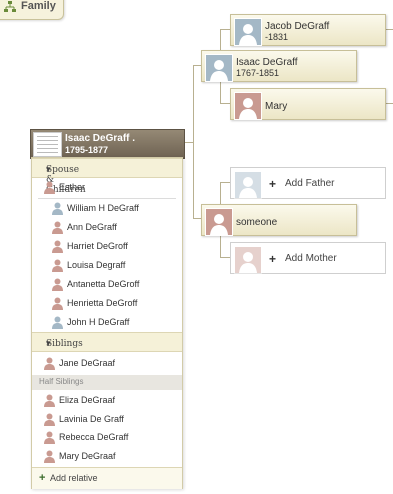 This screenshot has height=494, width=393. I want to click on child-item: Louisa Degraff, so click(117, 266).